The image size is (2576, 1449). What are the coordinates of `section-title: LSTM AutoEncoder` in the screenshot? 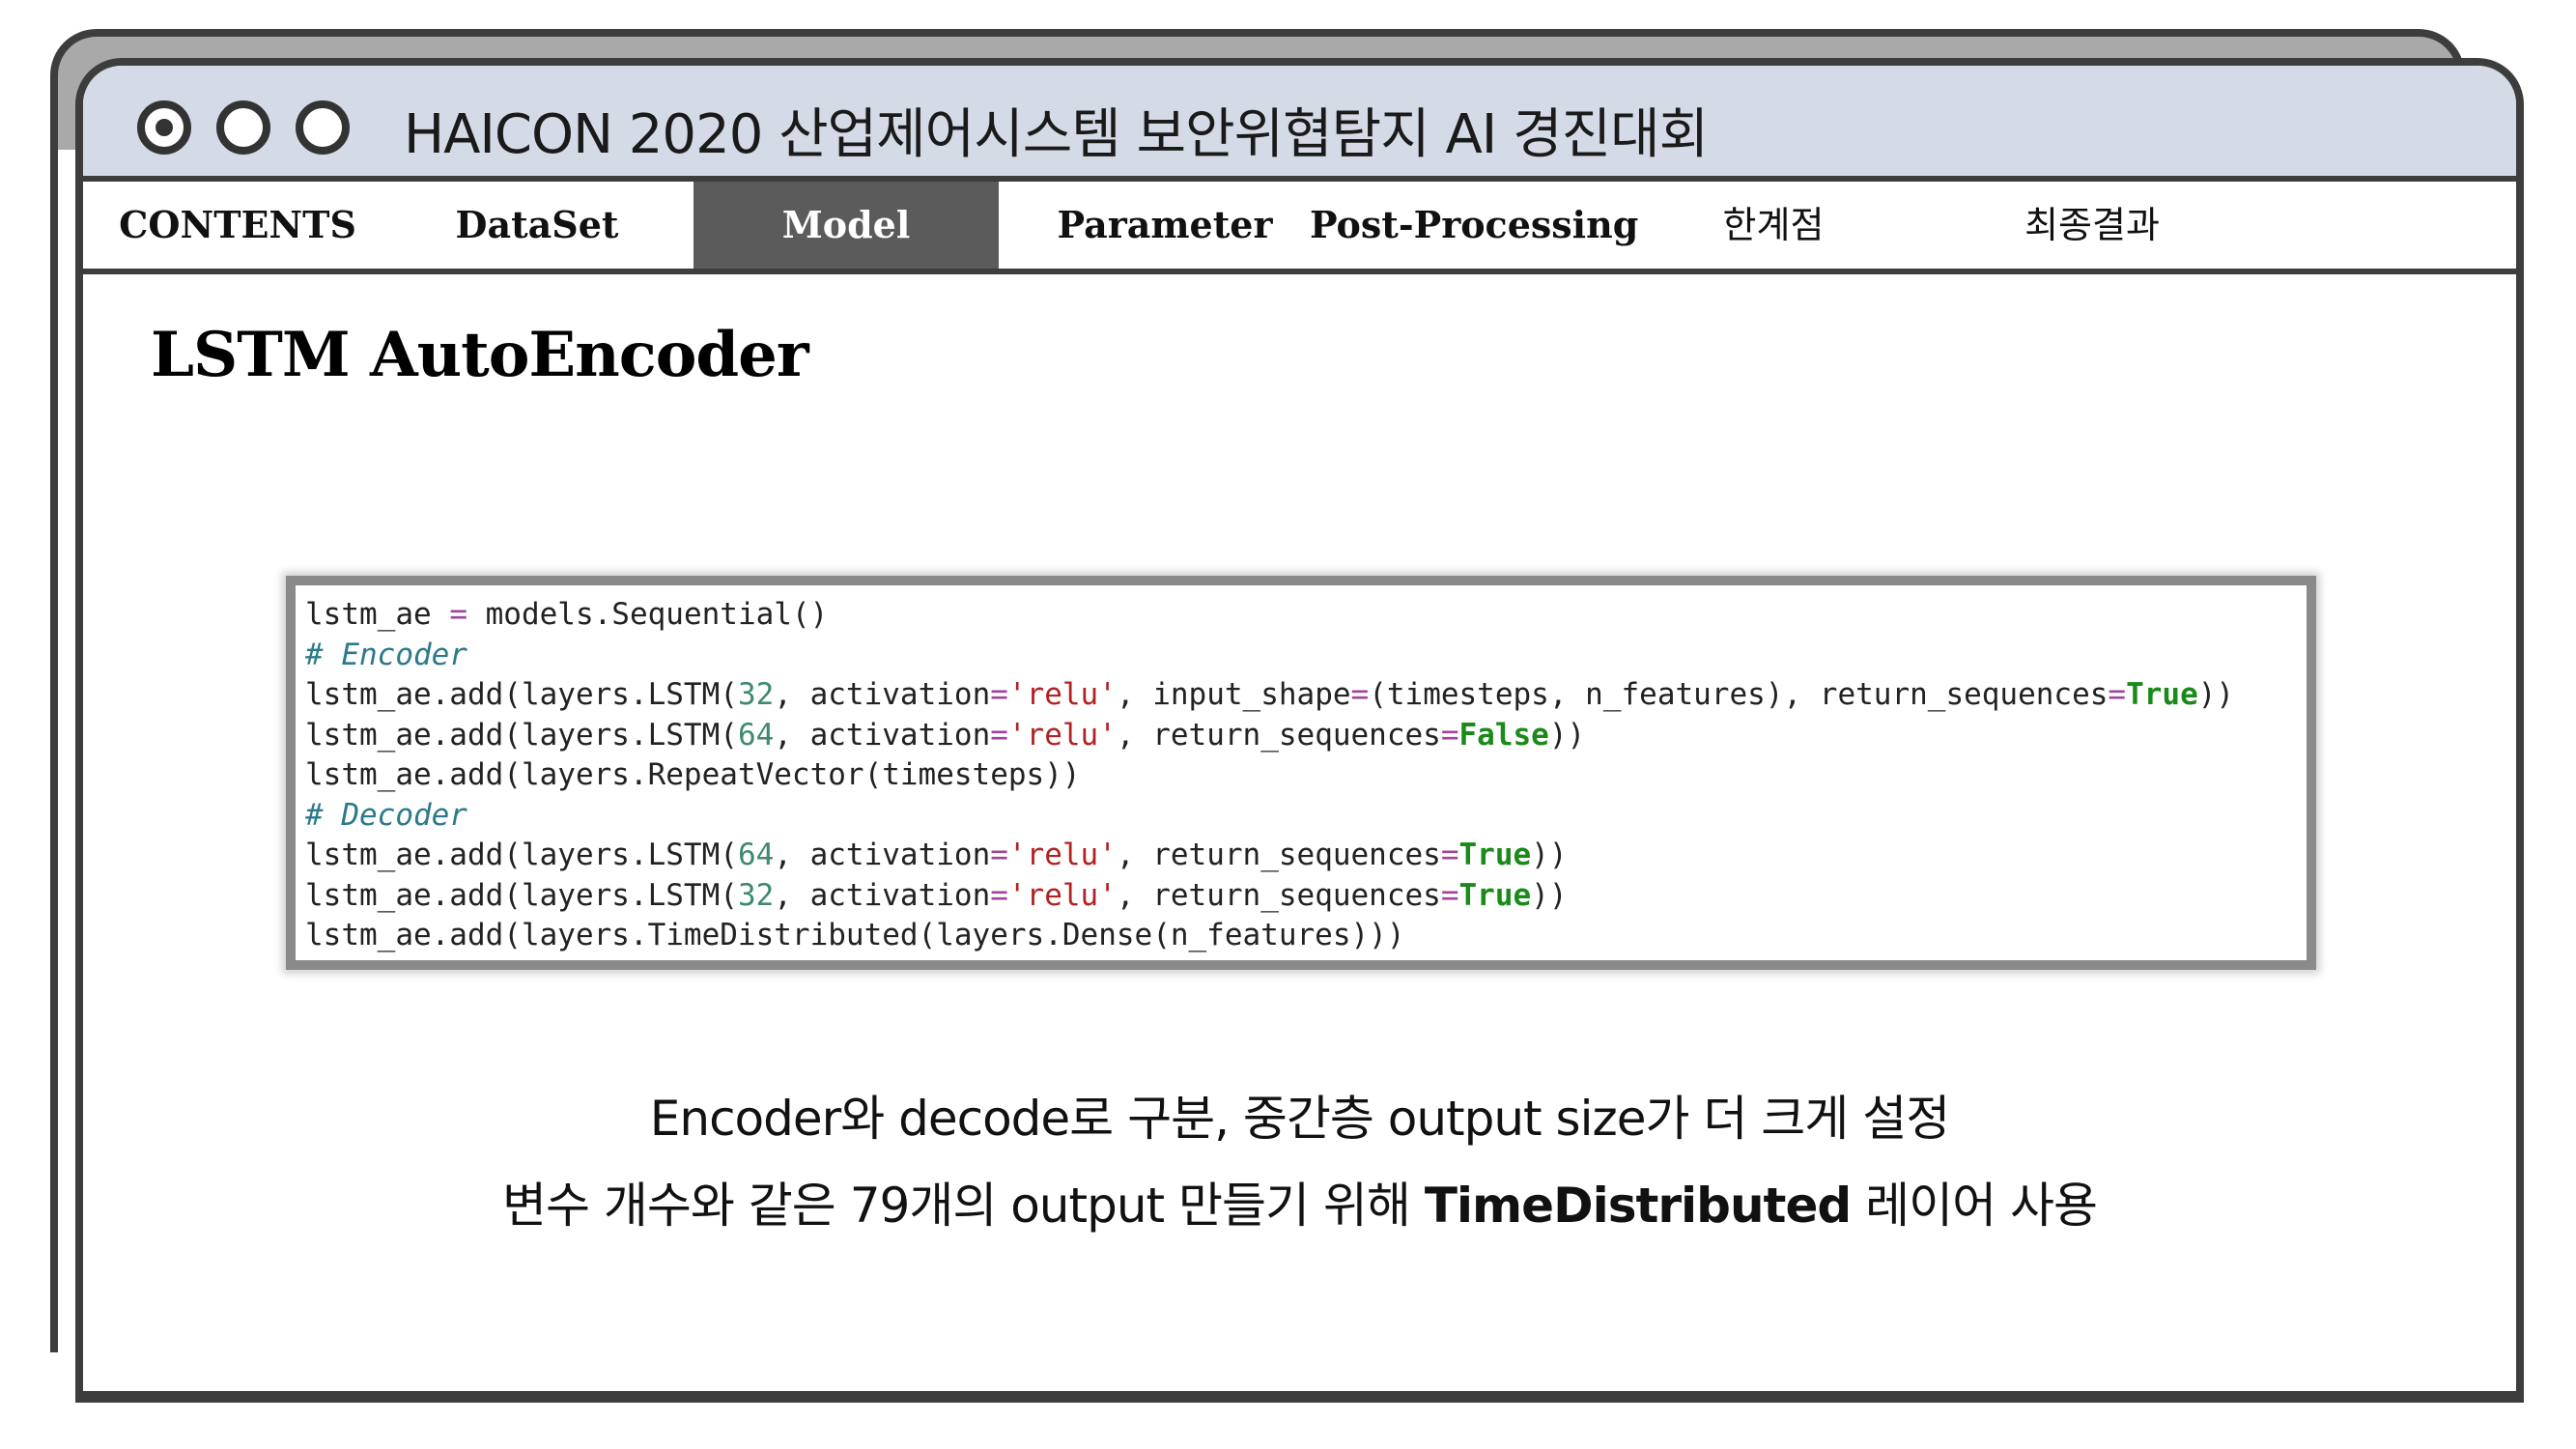 It's located at (480, 355).